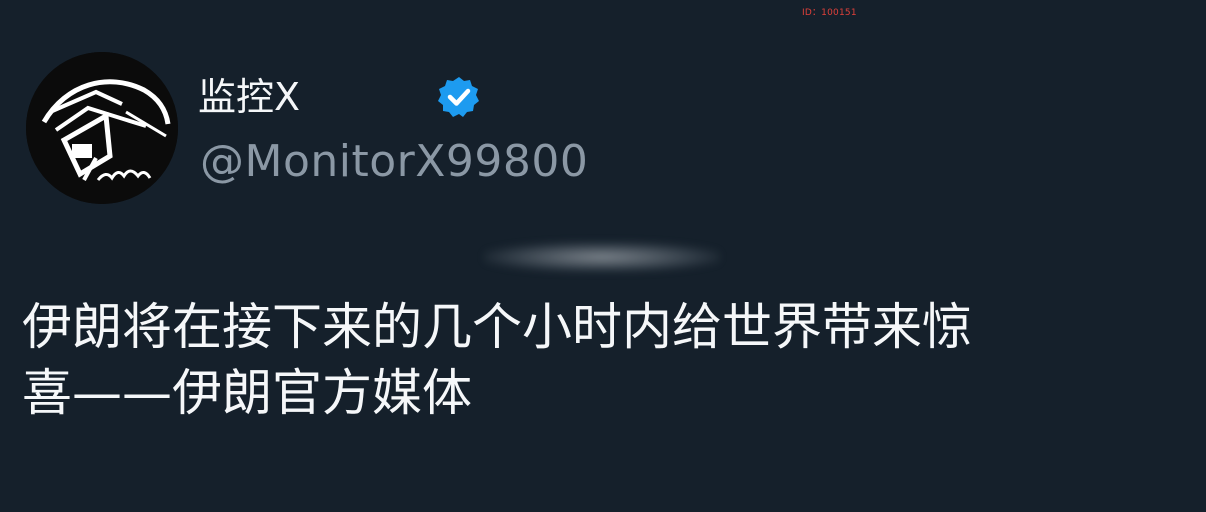 The width and height of the screenshot is (1206, 512). What do you see at coordinates (497, 327) in the screenshot?
I see `tweet-text-line-1: 伊朗将在接下来的几个小时内给世界带来惊` at bounding box center [497, 327].